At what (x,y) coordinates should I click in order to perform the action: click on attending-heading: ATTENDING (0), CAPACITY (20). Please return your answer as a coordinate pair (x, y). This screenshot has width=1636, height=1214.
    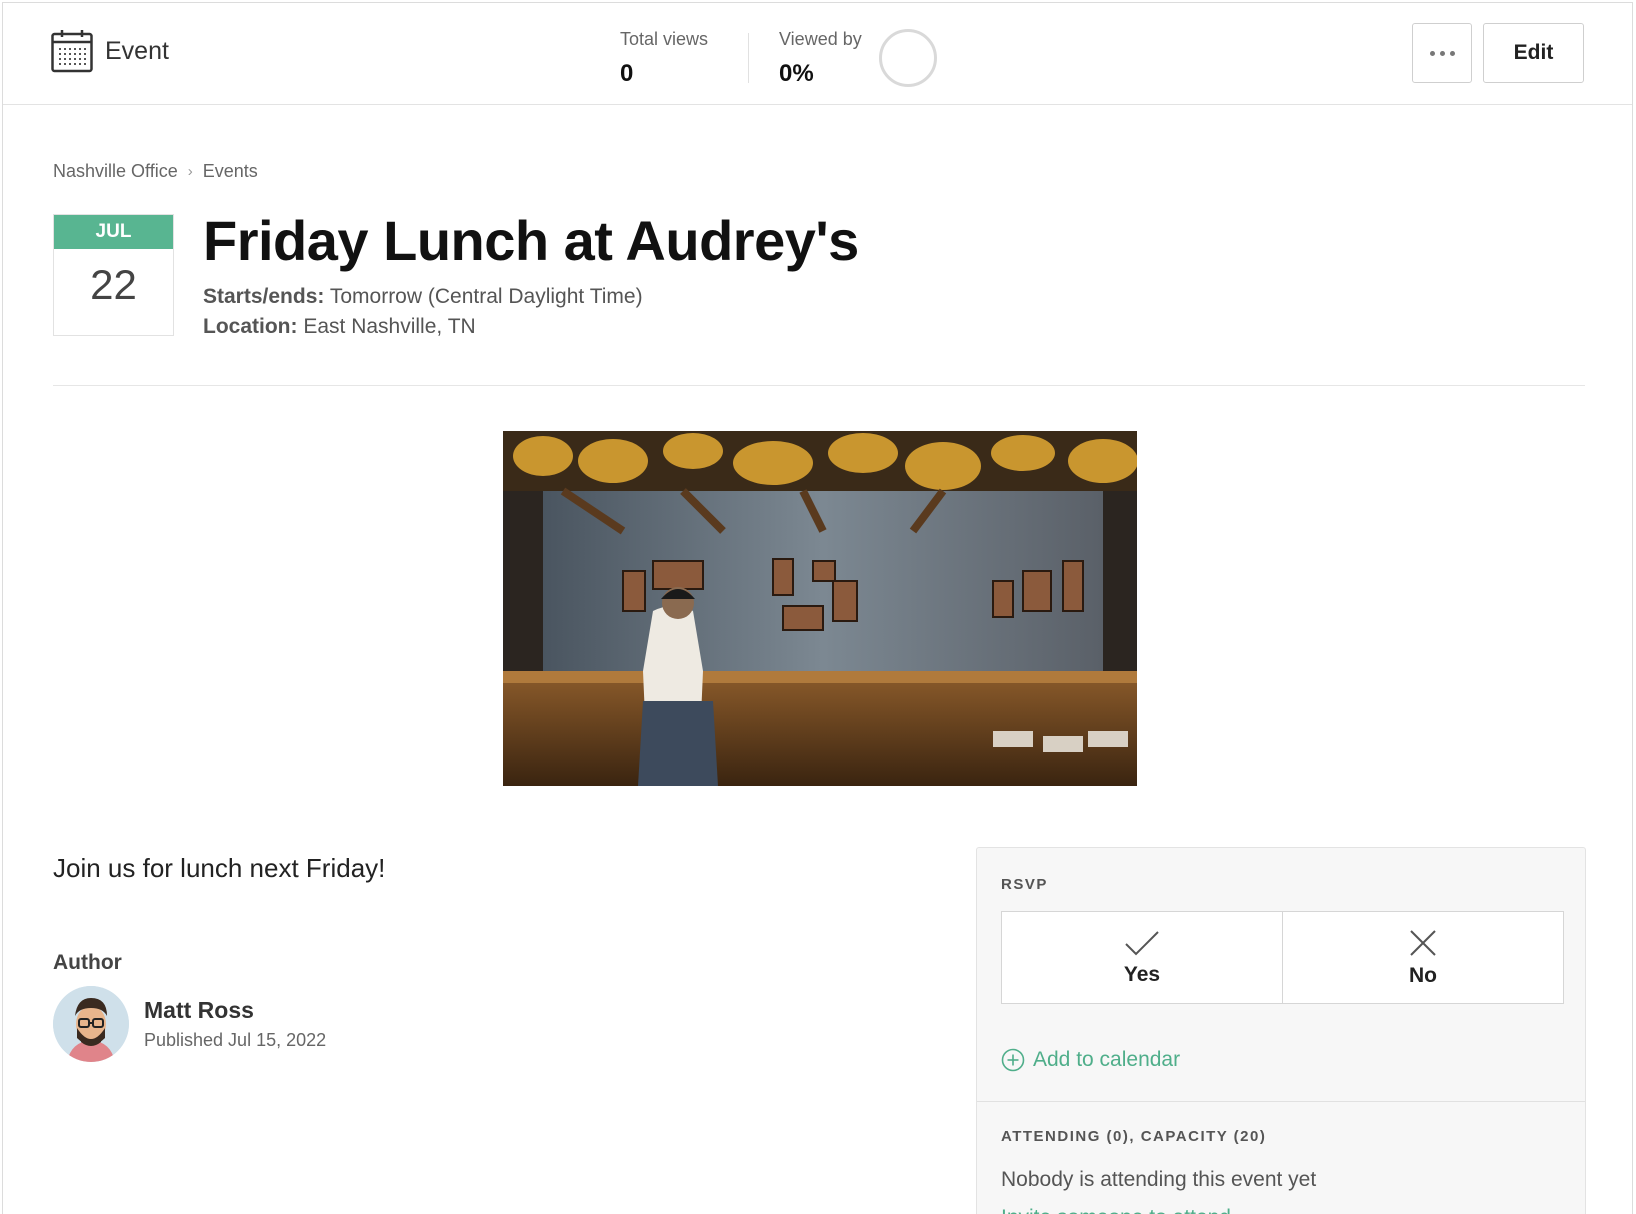
    Looking at the image, I should click on (1134, 1136).